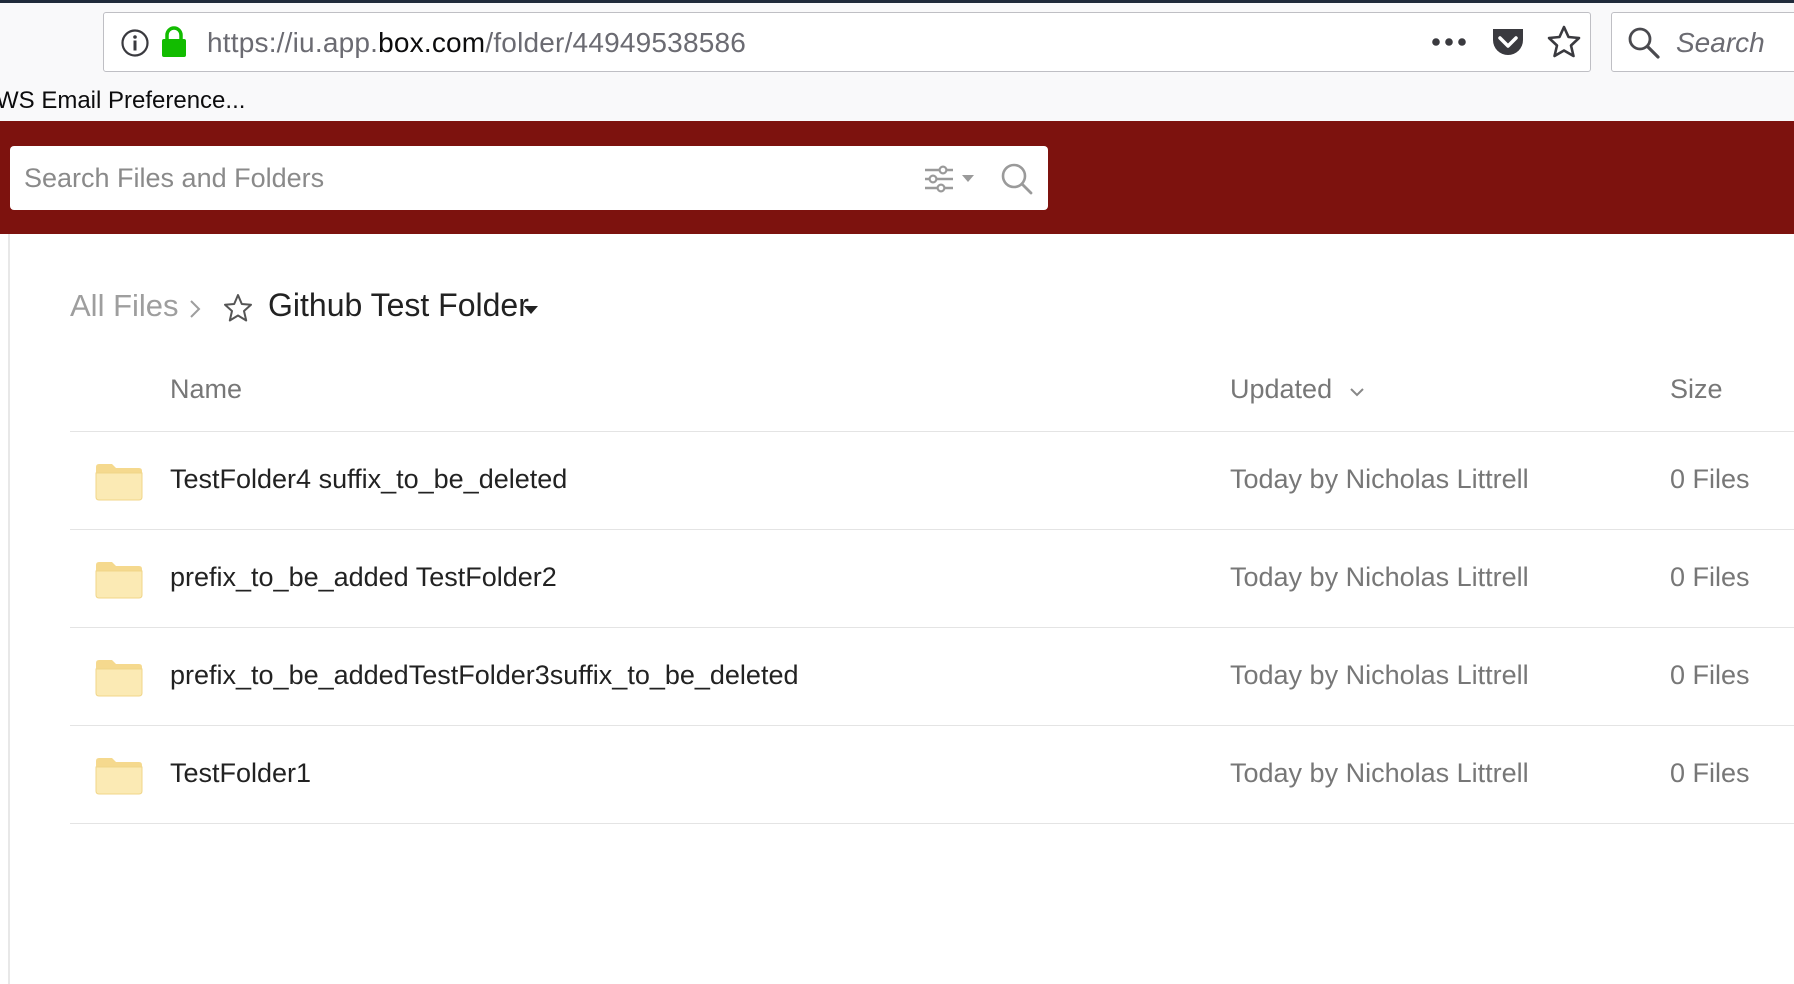 This screenshot has width=1794, height=984. What do you see at coordinates (124, 306) in the screenshot?
I see `breadcrumb-all-files: All Files` at bounding box center [124, 306].